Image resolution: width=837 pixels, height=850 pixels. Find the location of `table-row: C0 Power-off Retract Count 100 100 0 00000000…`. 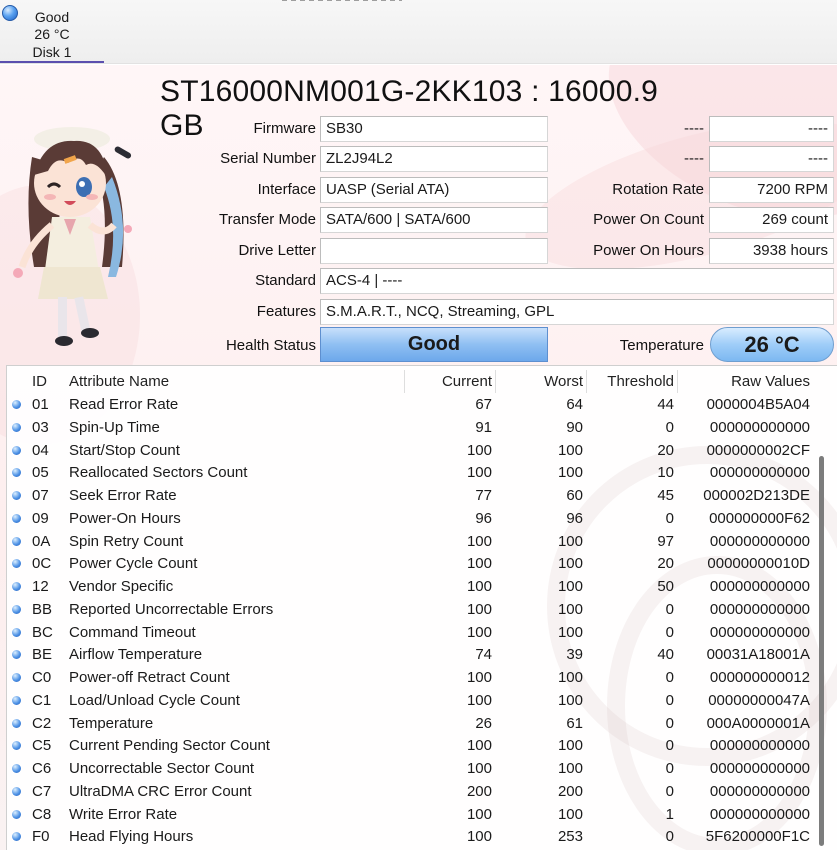

table-row: C0 Power-off Retract Count 100 100 0 00000000… is located at coordinates (422, 677).